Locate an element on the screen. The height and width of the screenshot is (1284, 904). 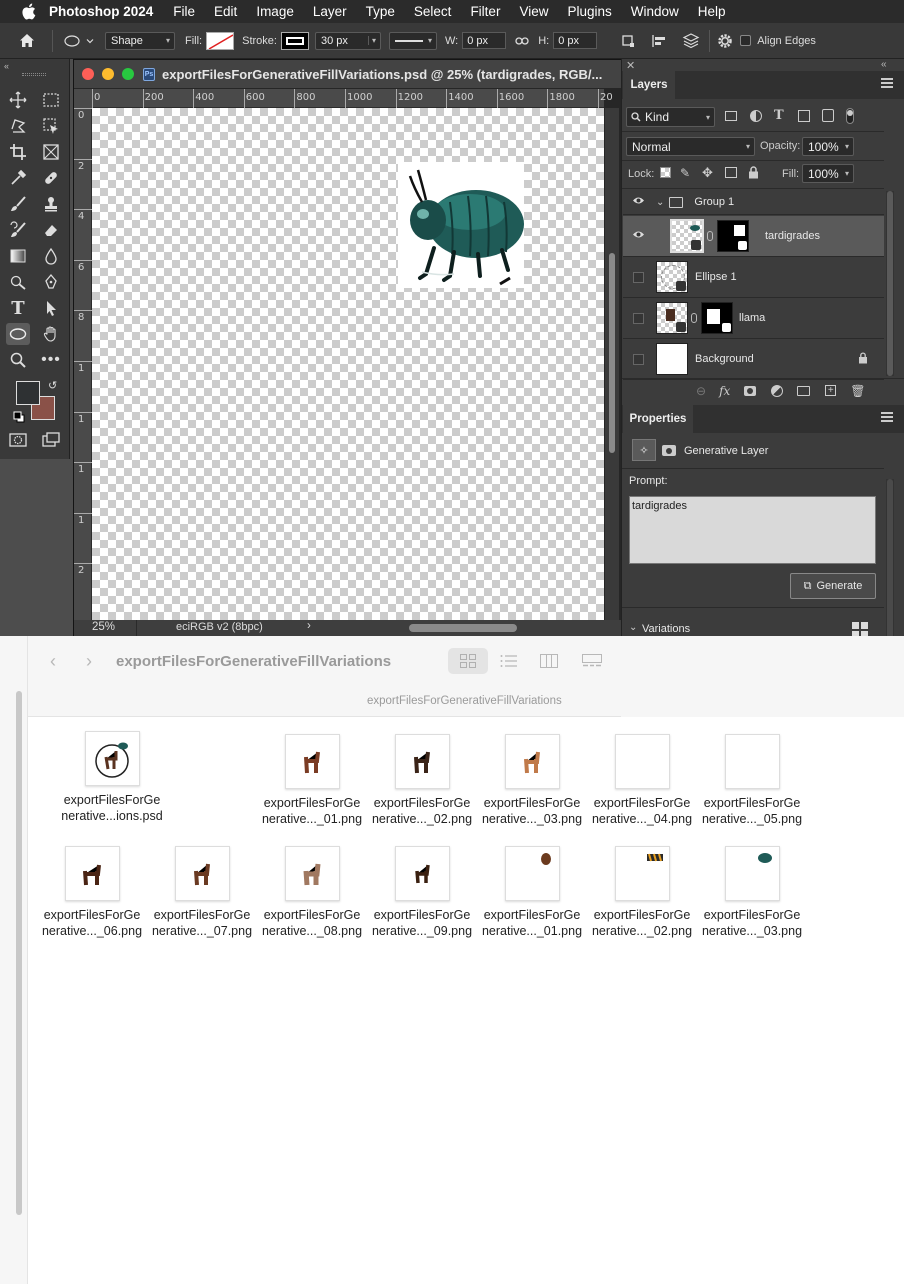
file-item-png: exportFilesForGe nerative..._02.png is located at coordinates (642, 892).